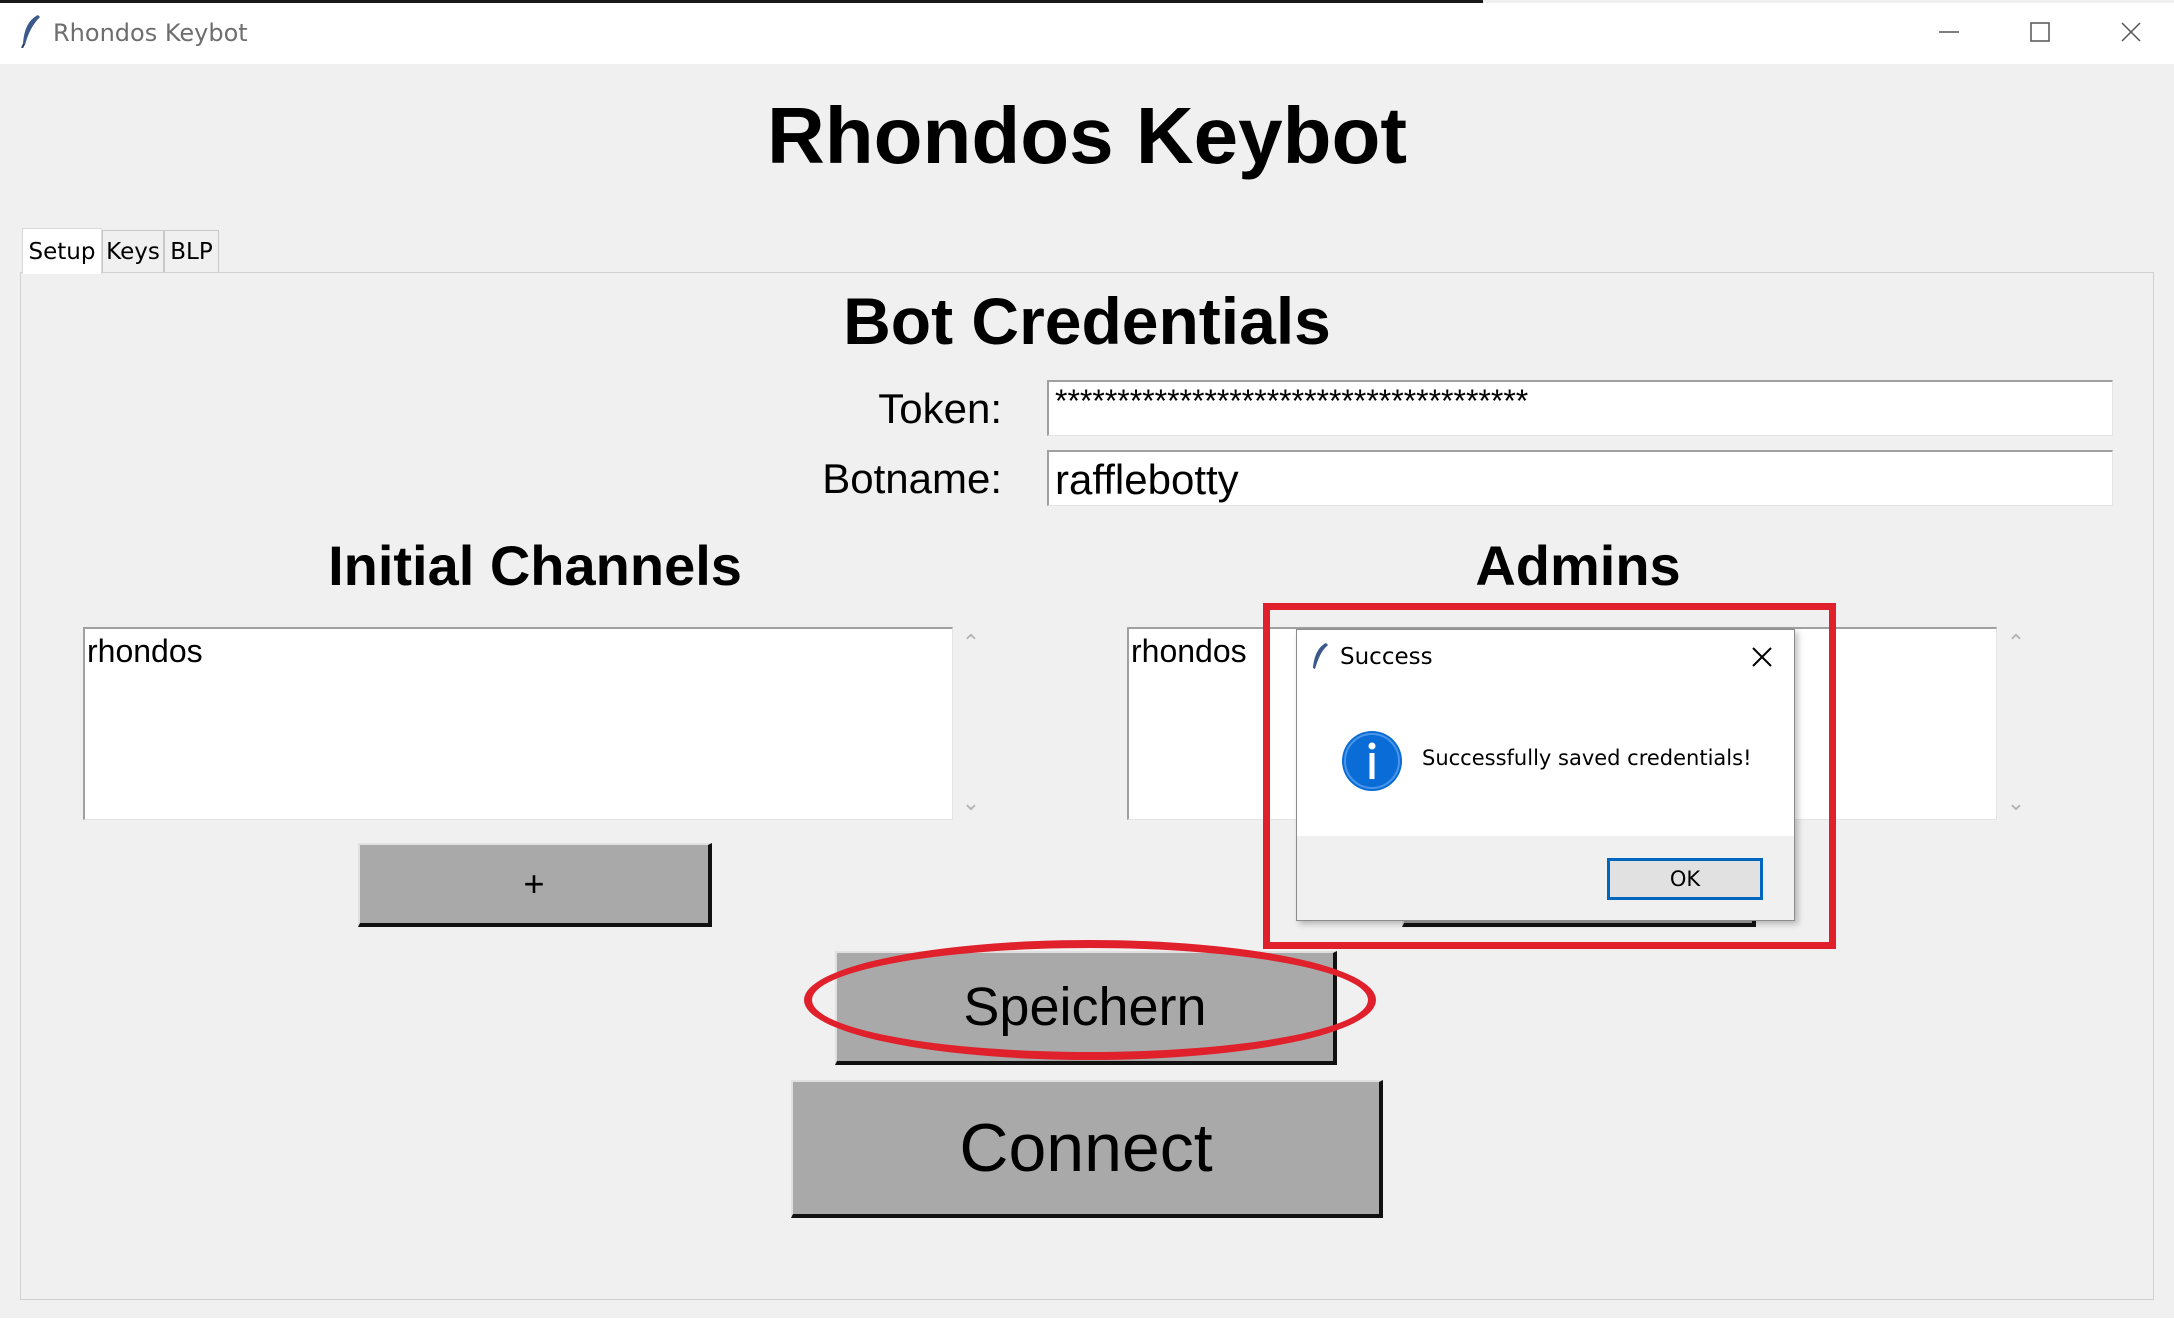 This screenshot has height=1325, width=2174. What do you see at coordinates (1578, 565) in the screenshot?
I see `admins-title: Admins` at bounding box center [1578, 565].